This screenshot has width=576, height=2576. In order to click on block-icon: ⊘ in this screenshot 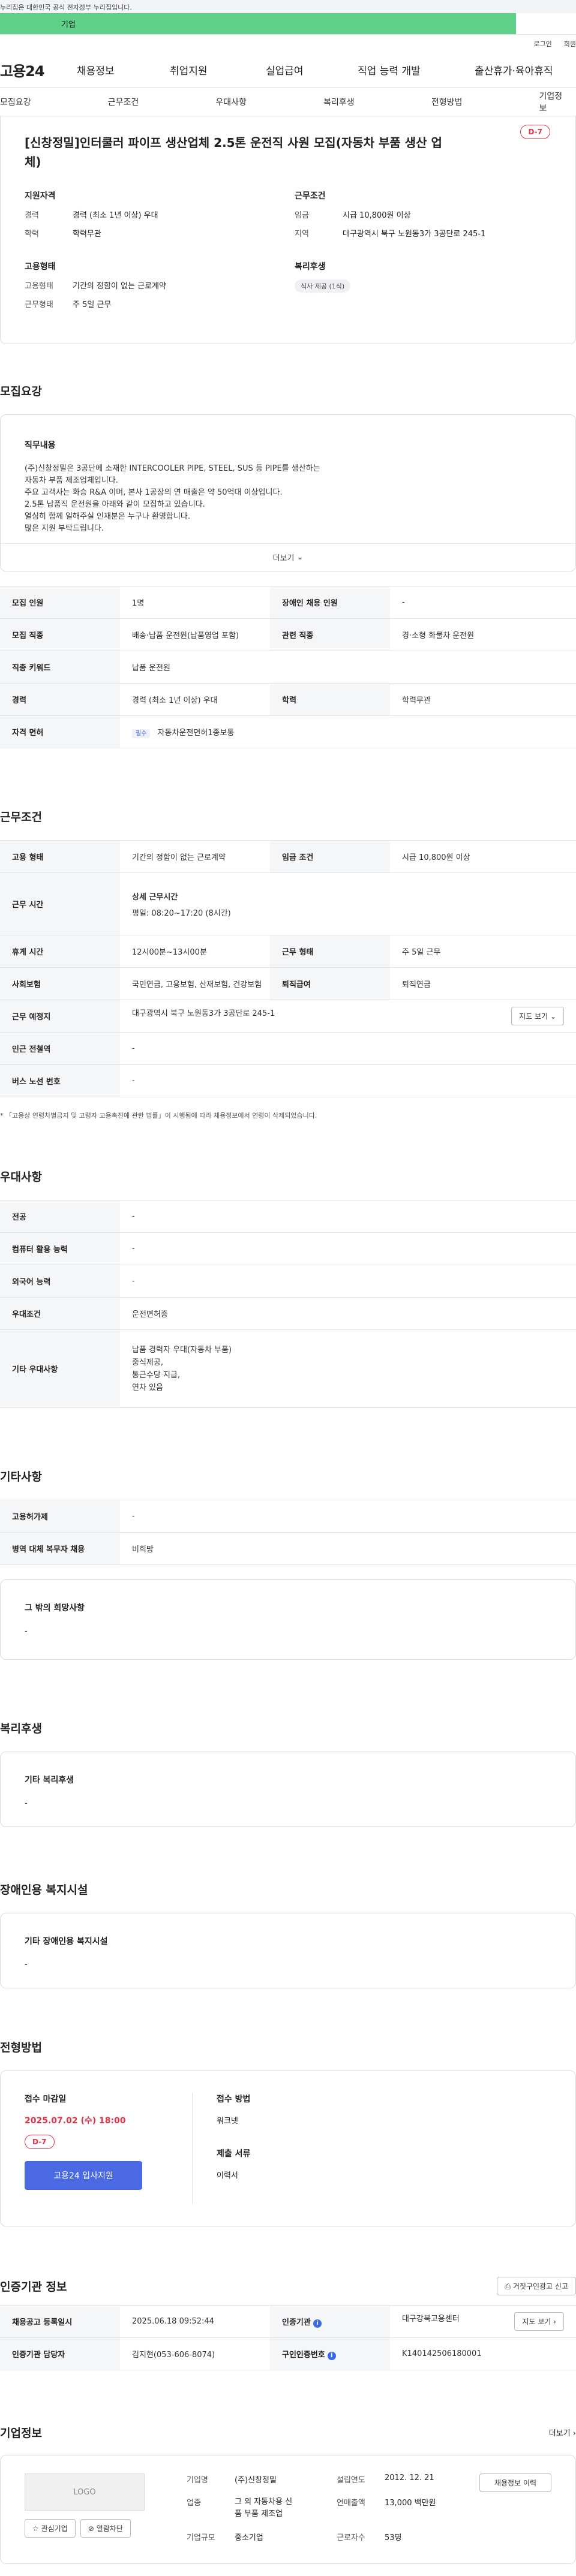, I will do `click(91, 2528)`.